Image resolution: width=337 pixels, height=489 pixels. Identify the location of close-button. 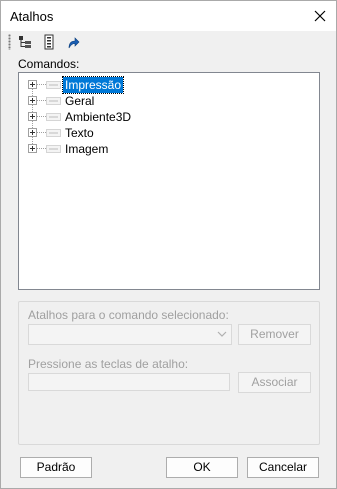
(320, 16).